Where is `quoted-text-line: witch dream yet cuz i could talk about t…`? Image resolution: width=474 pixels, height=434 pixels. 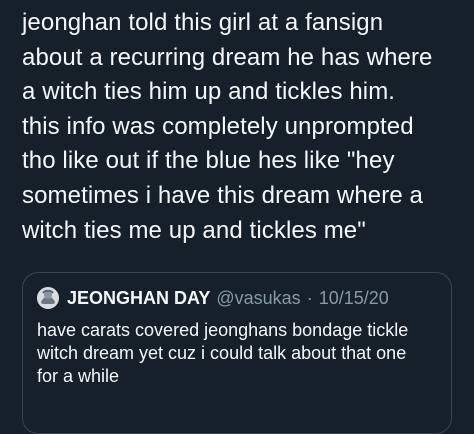
quoted-text-line: witch dream yet cuz i could talk about t… is located at coordinates (222, 353).